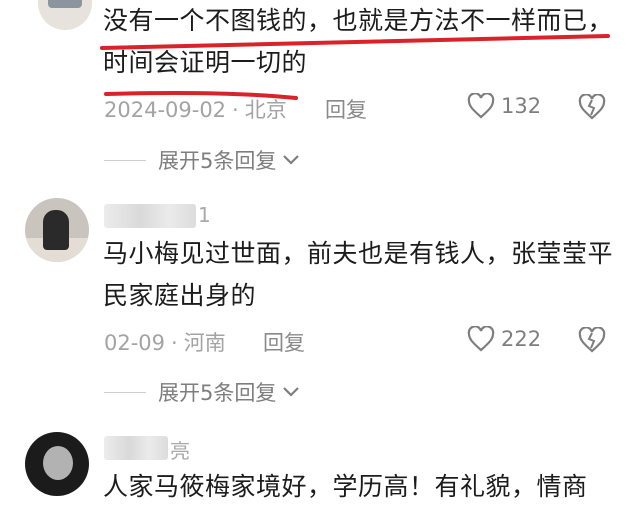  I want to click on comment-meta: 2024-09-02 · 北京, so click(195, 110).